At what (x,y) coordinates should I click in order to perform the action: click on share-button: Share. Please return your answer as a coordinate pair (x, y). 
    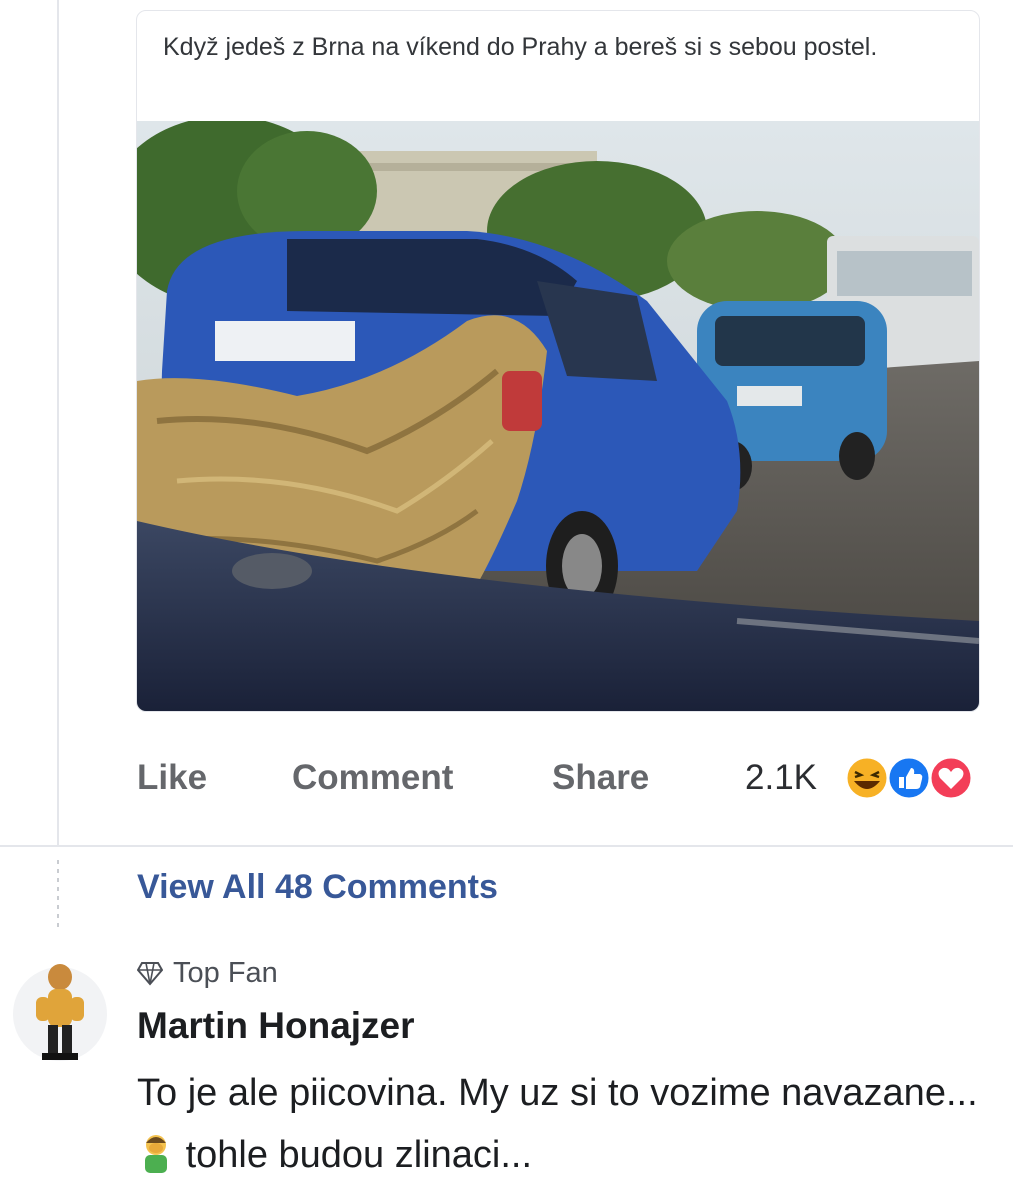
    Looking at the image, I should click on (600, 778).